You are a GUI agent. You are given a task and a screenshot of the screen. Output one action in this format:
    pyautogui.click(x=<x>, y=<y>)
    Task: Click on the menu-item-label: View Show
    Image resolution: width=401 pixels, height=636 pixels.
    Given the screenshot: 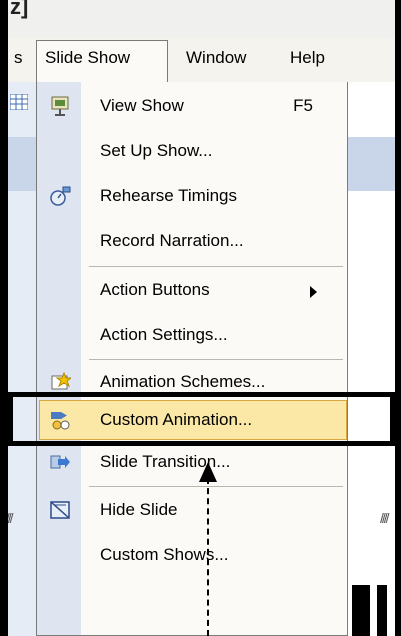 What is the action you would take?
    pyautogui.click(x=142, y=105)
    